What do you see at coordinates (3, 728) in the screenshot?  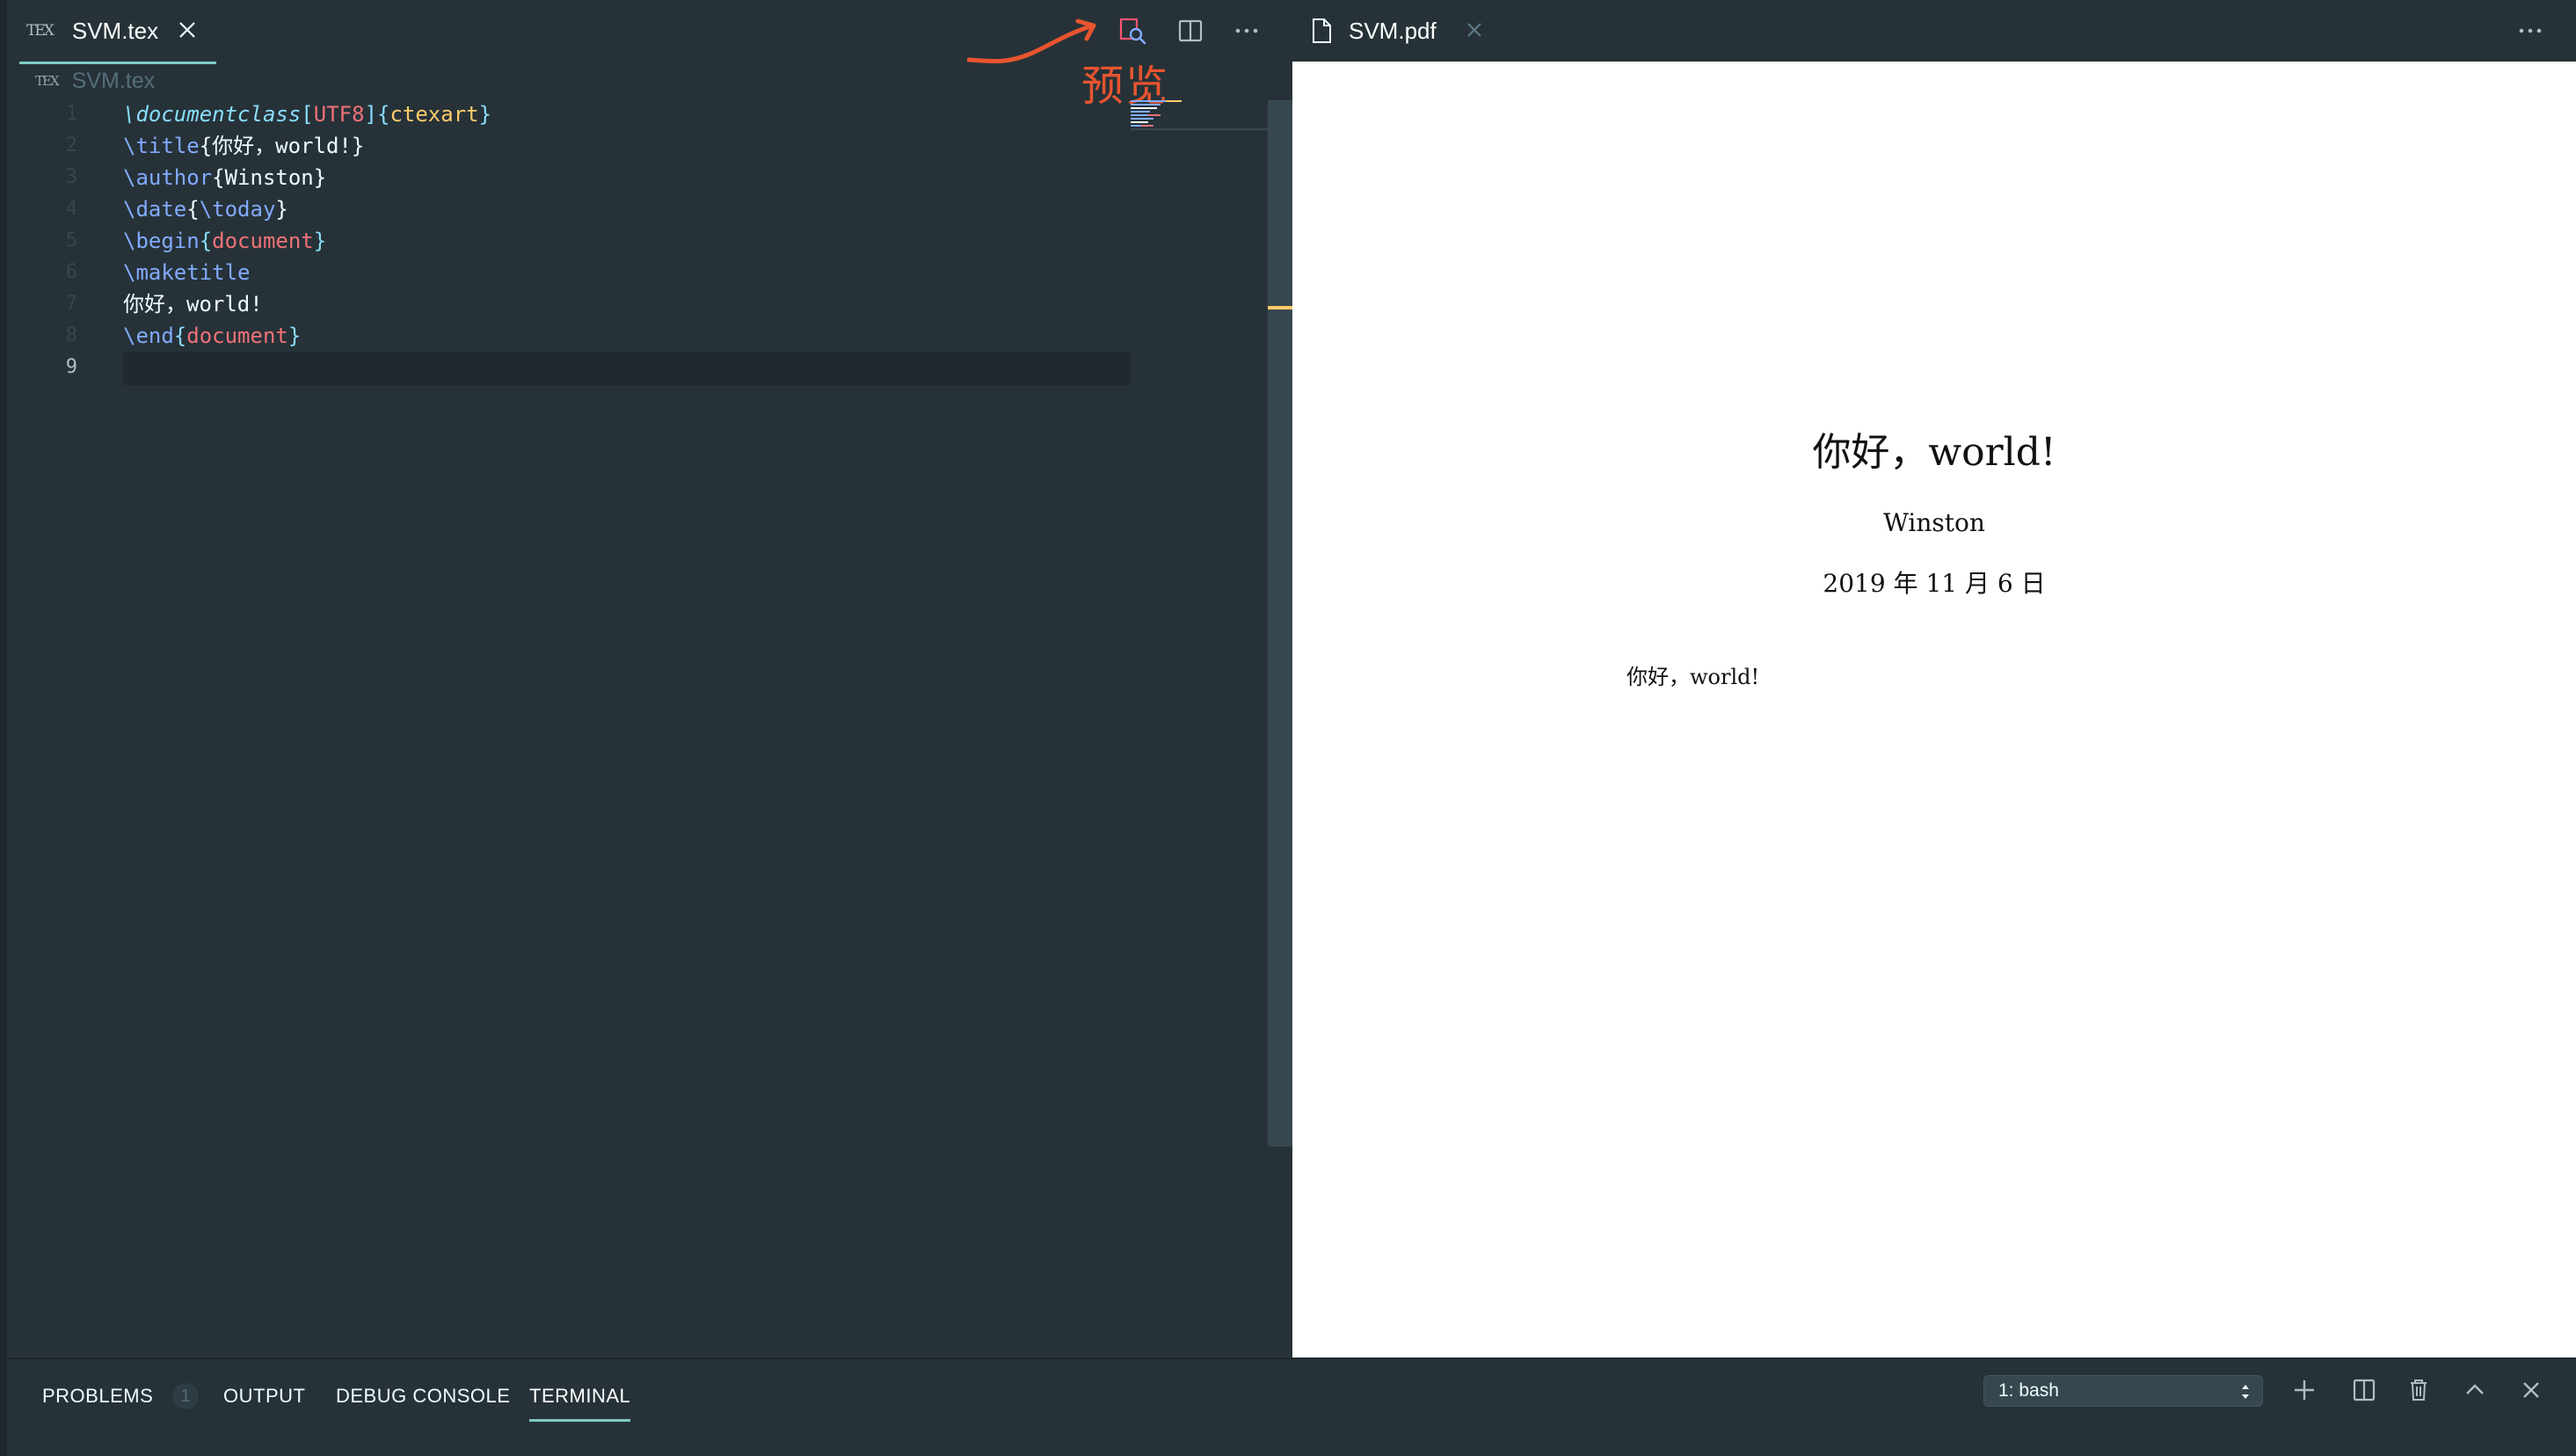 I see `activity-edge` at bounding box center [3, 728].